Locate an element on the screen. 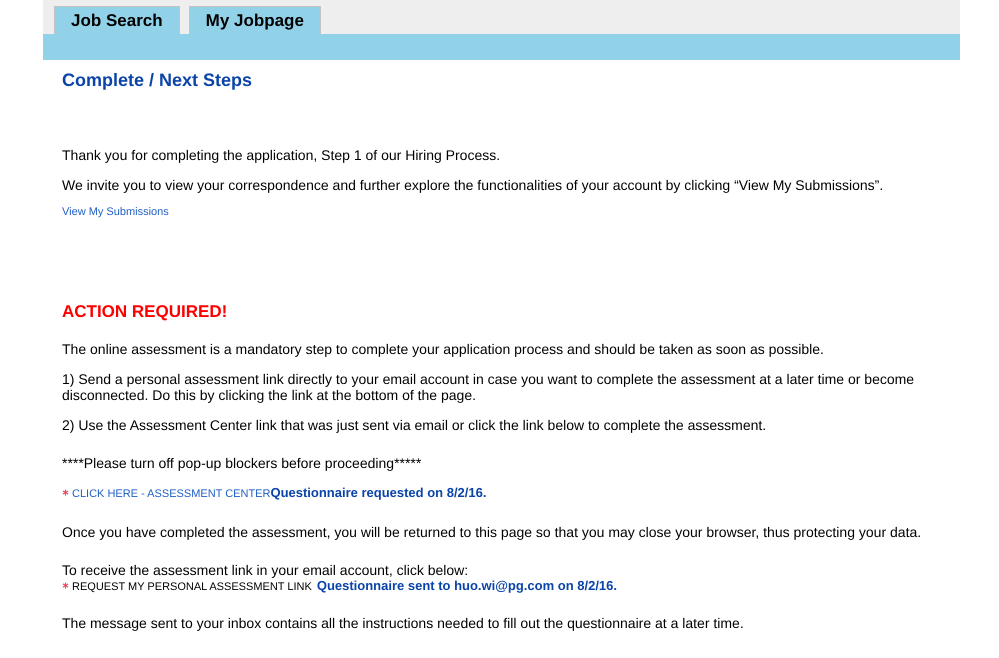 The height and width of the screenshot is (658, 999). paragraph: We invite you to view your correspondence and further explore the functionalities of your account by clicking “View My Submissions”. is located at coordinates (473, 185).